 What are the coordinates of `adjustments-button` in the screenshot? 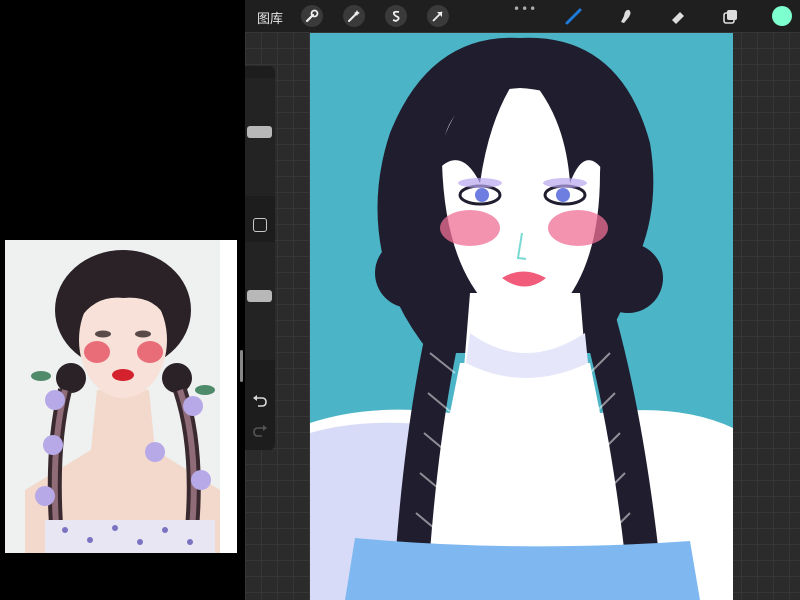 It's located at (354, 16).